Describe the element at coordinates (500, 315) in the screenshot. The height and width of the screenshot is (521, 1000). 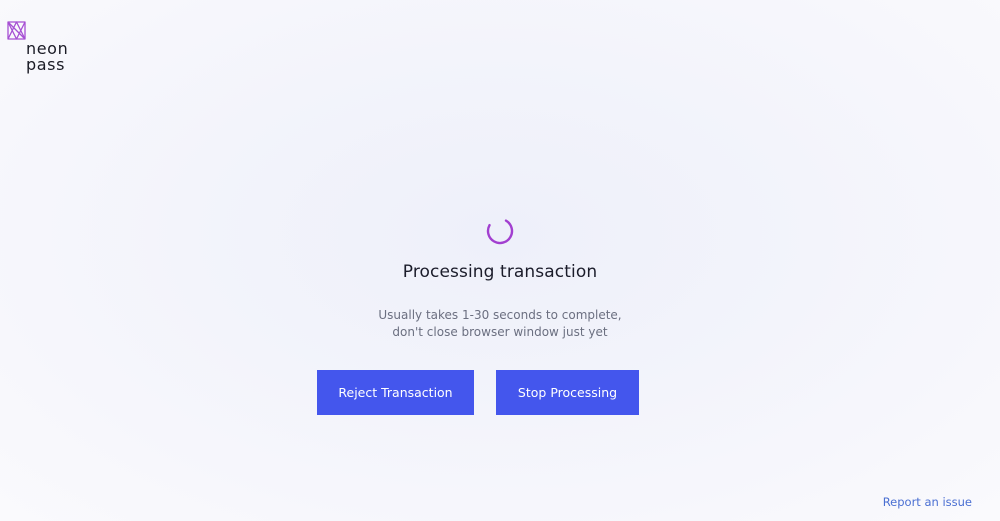
I see `subtitle-line-1: Usually takes 1-30 seconds to complete,` at that location.